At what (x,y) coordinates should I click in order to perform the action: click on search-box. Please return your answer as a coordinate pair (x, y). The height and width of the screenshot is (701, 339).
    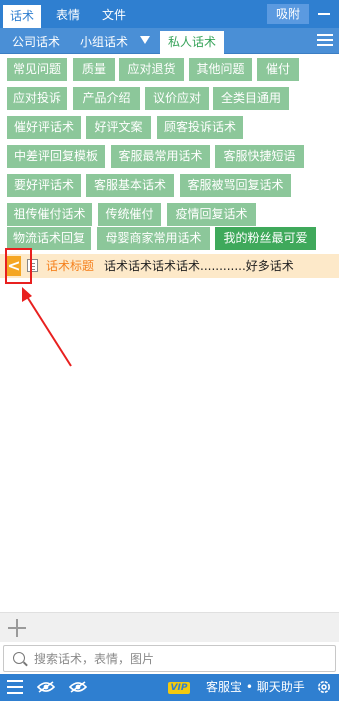
    Looking at the image, I should click on (169, 658).